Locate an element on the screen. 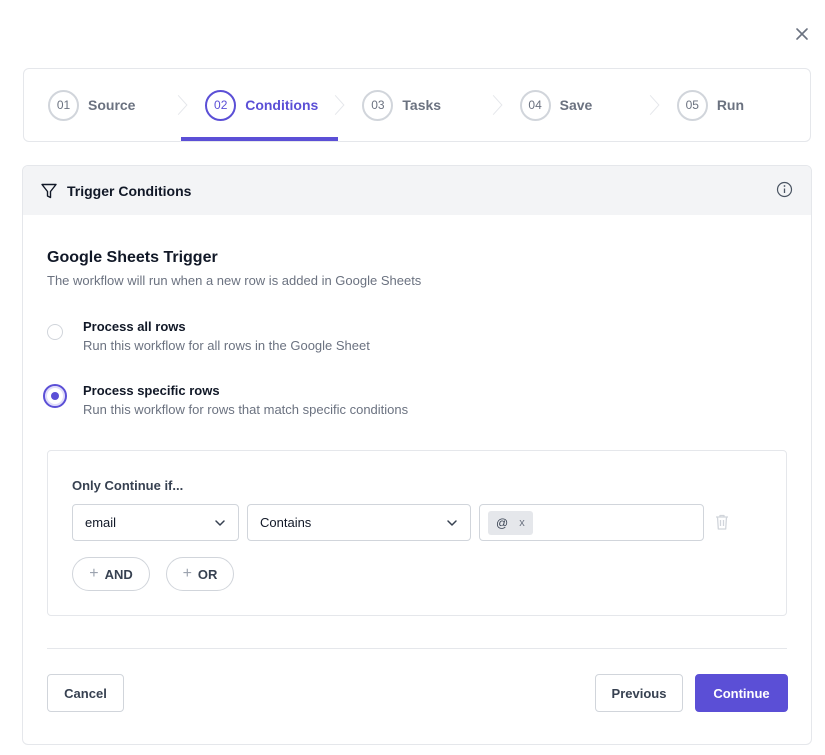  step-tasks: 03 Tasks is located at coordinates (420, 105).